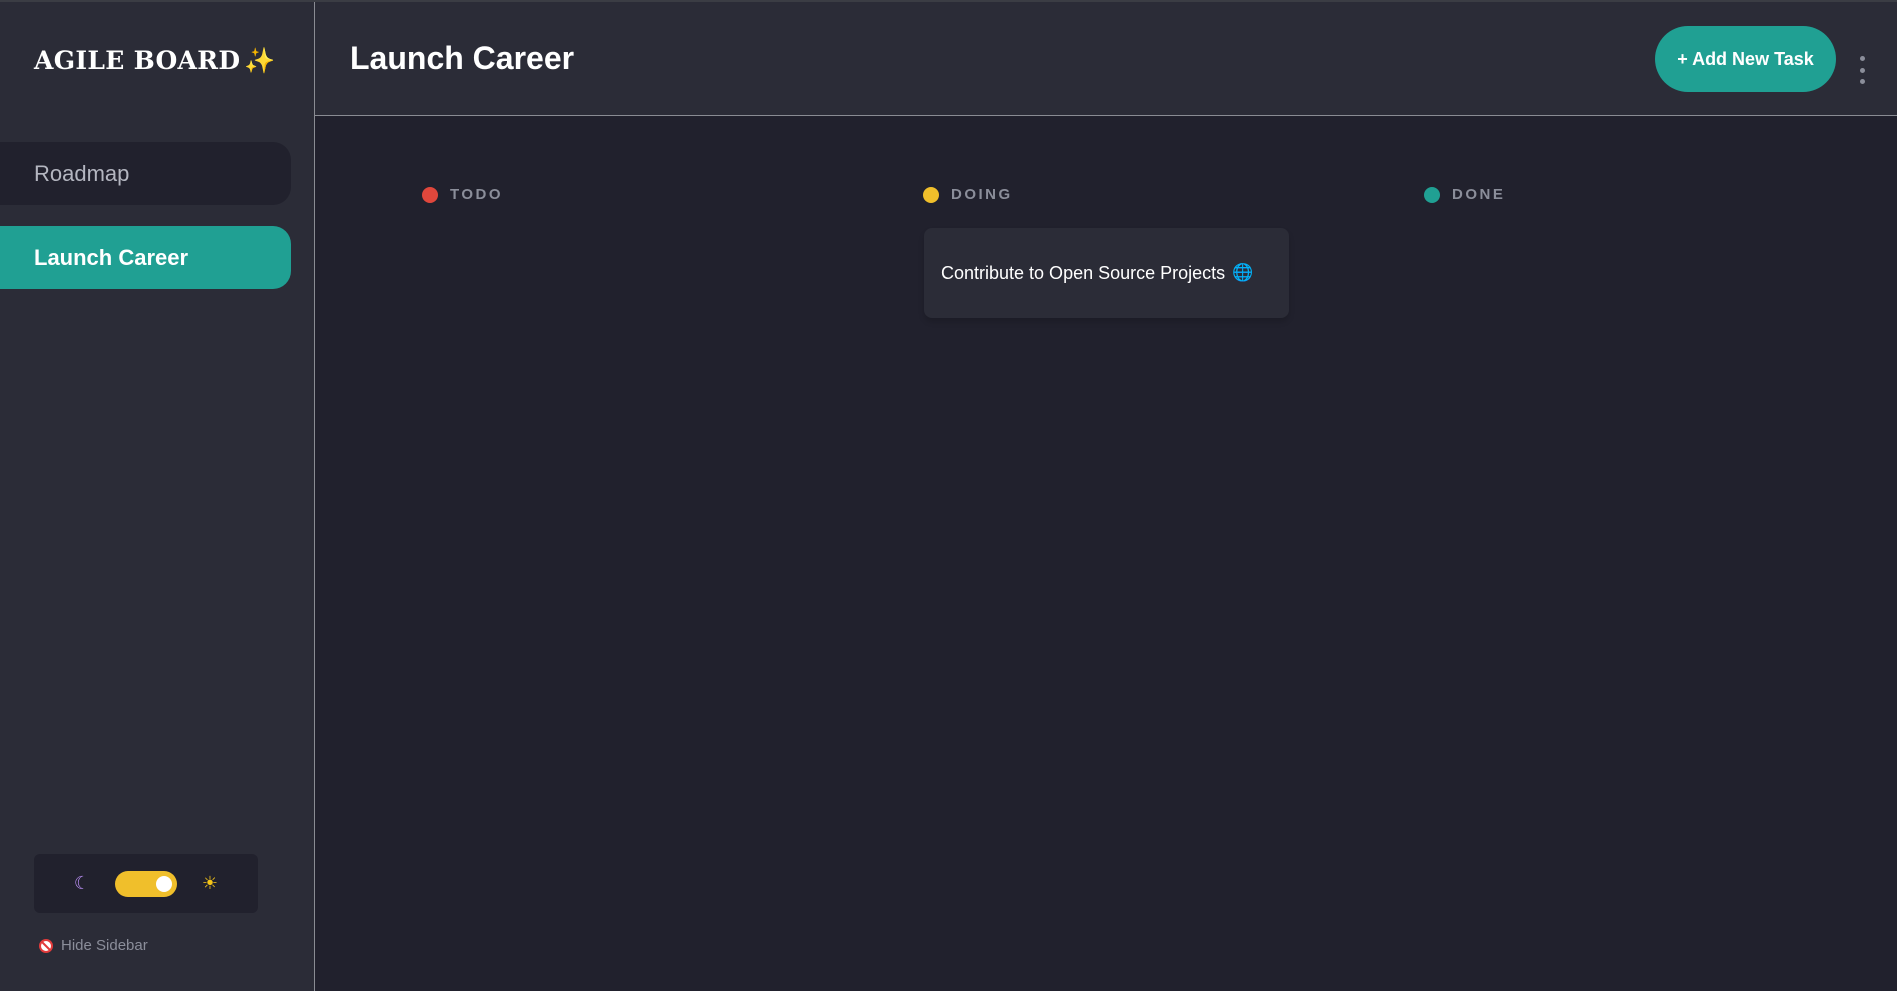  I want to click on theme-toggle, so click(146, 883).